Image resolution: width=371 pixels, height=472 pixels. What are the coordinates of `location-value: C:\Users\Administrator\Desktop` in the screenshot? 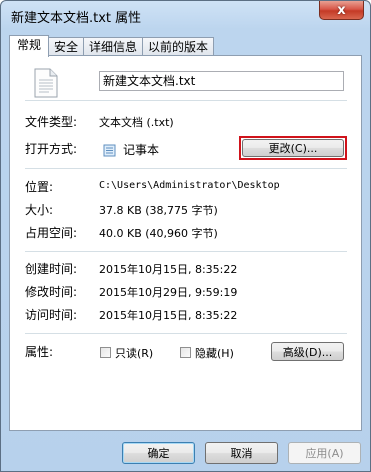 It's located at (189, 185).